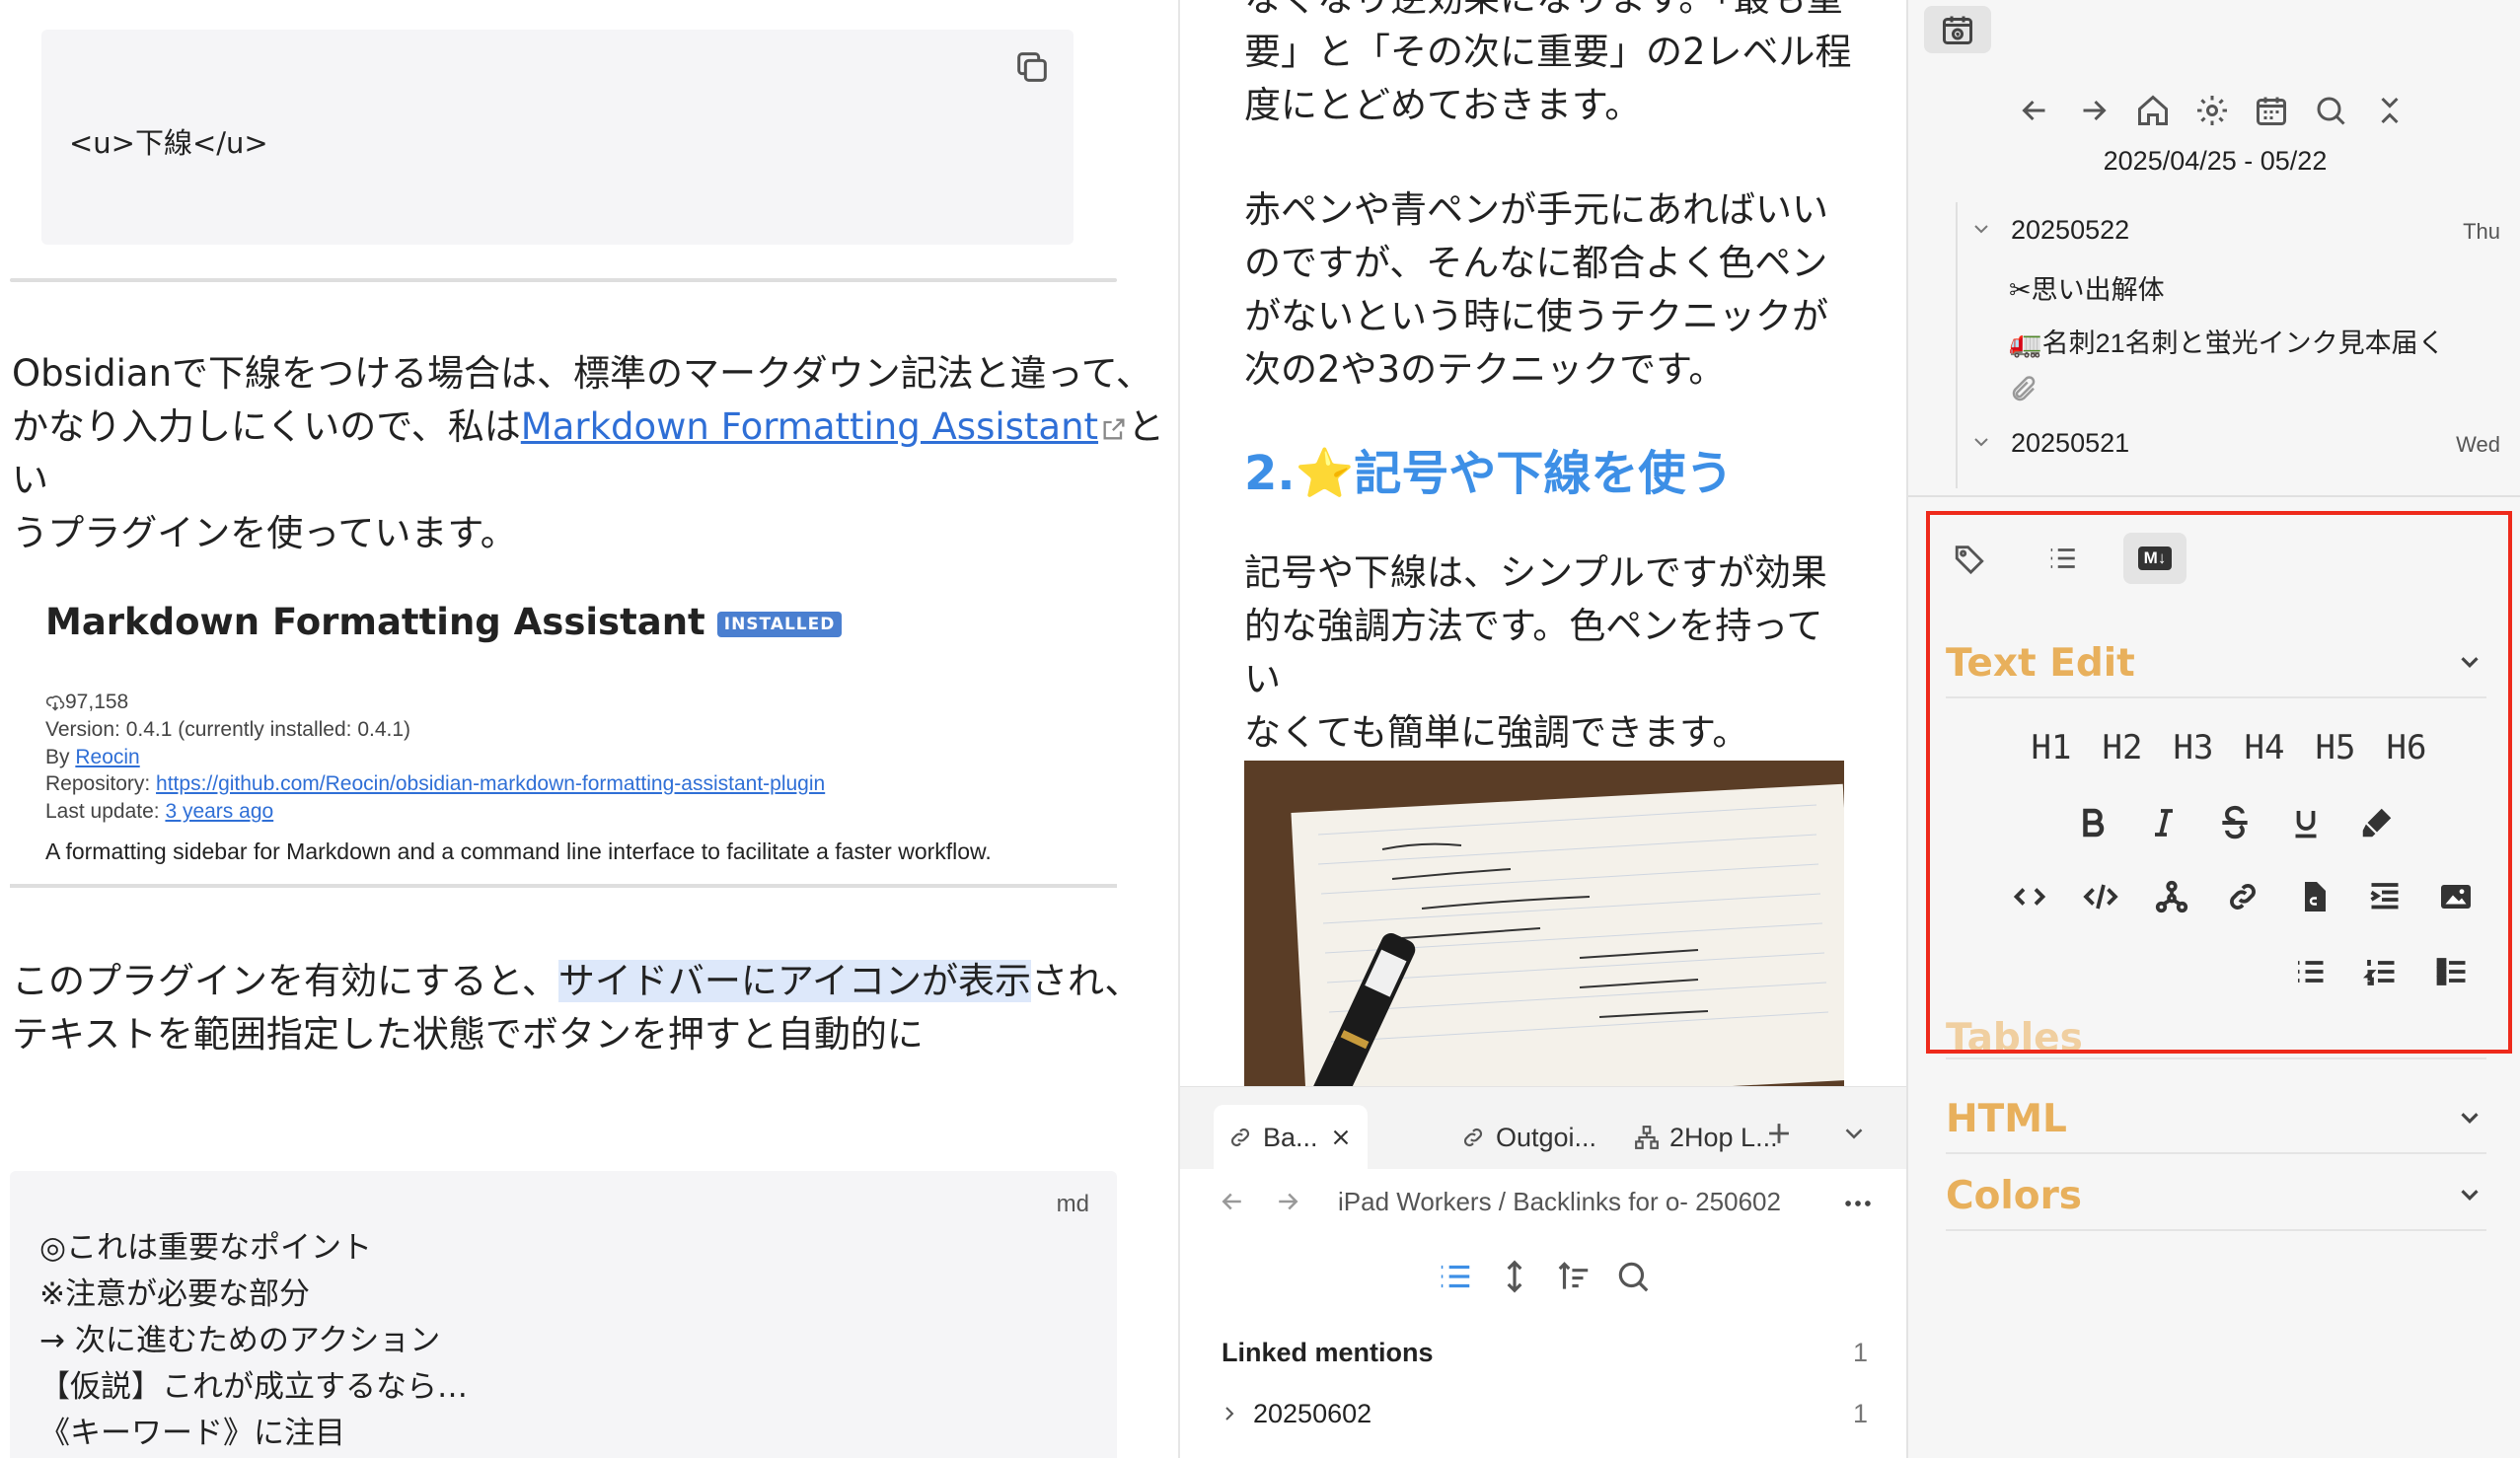 This screenshot has height=1458, width=2520. Describe the element at coordinates (206, 1248) in the screenshot. I see `code-line: ◎これは重要なポイント` at that location.